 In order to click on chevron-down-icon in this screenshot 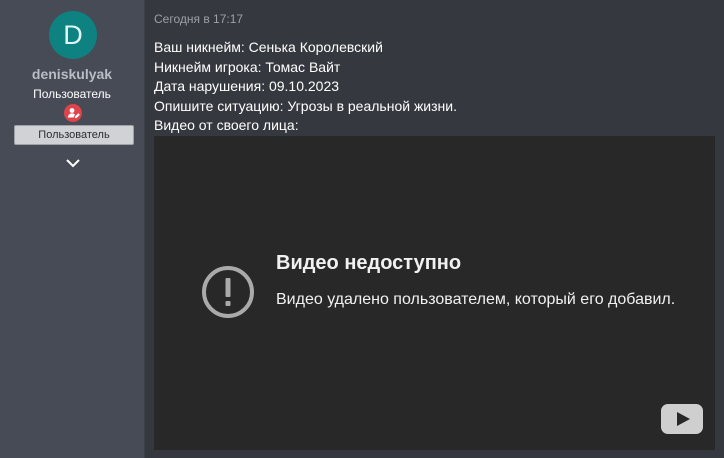, I will do `click(73, 163)`.